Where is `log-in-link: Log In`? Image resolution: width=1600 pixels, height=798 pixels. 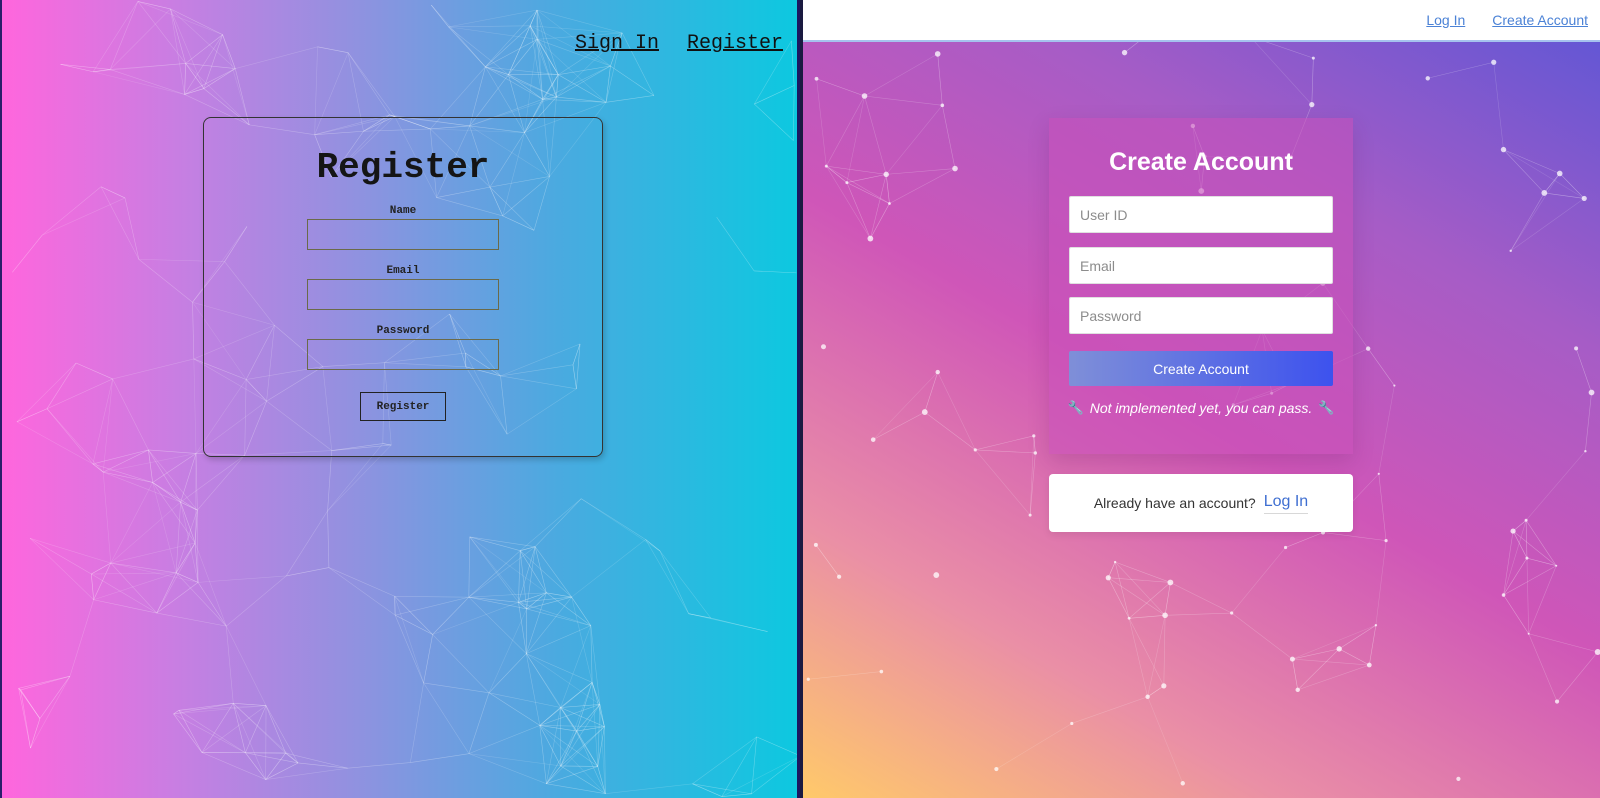
log-in-link: Log In is located at coordinates (1286, 503).